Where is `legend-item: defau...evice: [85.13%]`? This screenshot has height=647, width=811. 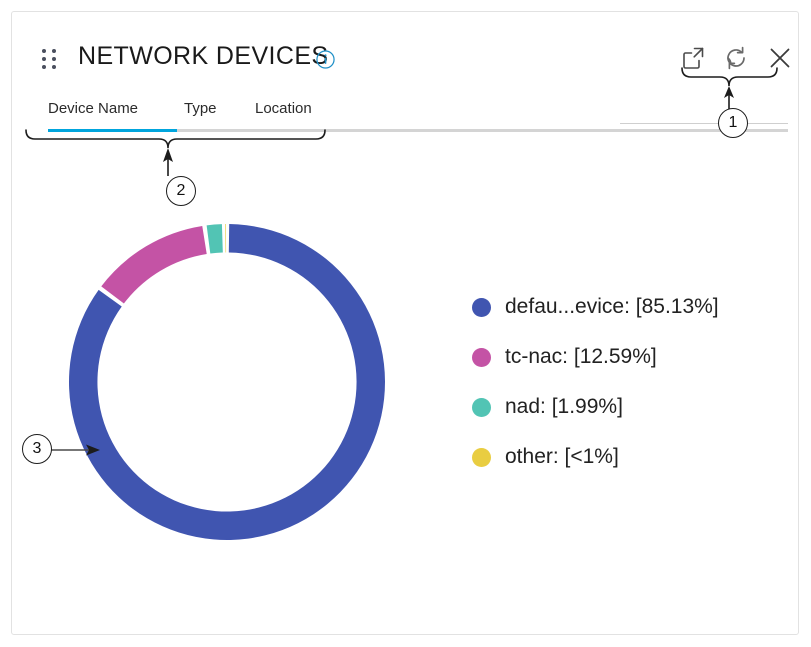
legend-item: defau...evice: [85.13%] is located at coordinates (632, 307).